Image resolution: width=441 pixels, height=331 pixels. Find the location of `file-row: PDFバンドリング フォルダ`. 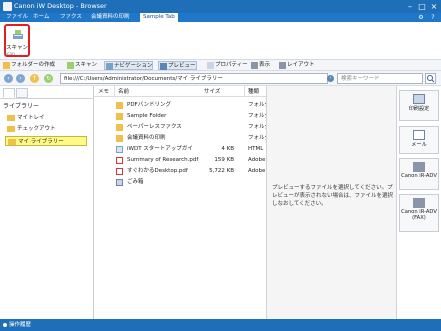

file-row: PDFバンドリング フォルダ is located at coordinates (180, 105).